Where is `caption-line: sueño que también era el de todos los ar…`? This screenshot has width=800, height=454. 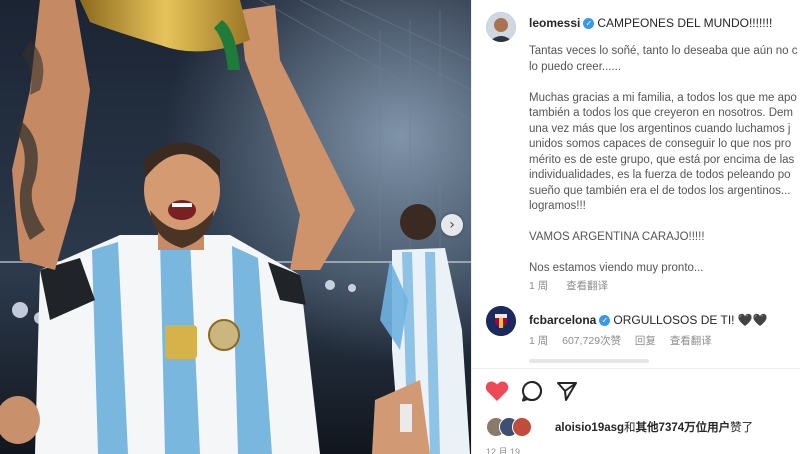
caption-line: sueño que también era el de todos los ar… is located at coordinates (660, 190).